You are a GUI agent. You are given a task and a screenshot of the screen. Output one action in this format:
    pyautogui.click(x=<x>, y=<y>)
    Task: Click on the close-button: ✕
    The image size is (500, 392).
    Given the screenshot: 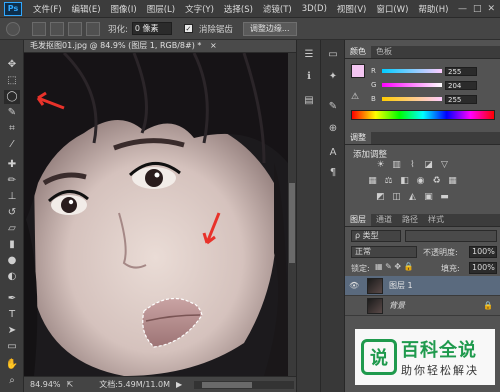 What is the action you would take?
    pyautogui.click(x=491, y=9)
    